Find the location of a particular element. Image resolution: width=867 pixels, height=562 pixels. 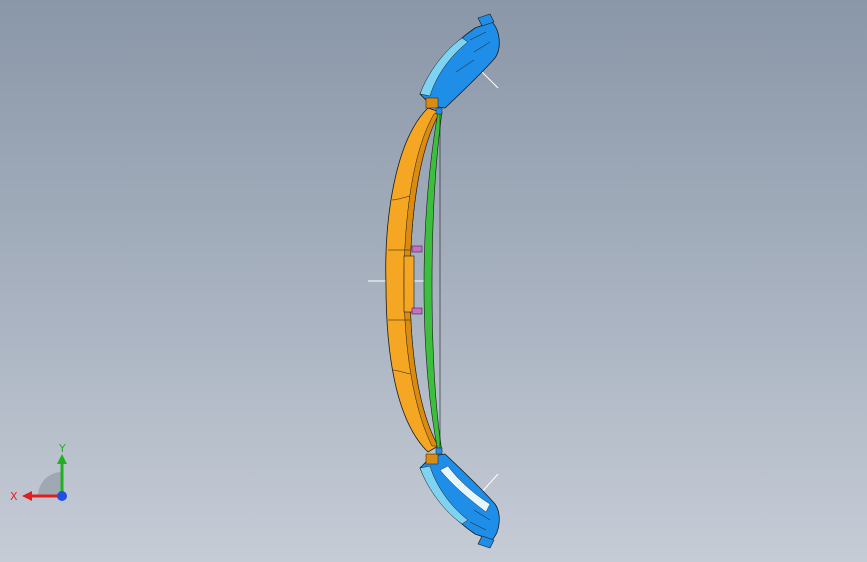

center-bracket is located at coordinates (409, 284).